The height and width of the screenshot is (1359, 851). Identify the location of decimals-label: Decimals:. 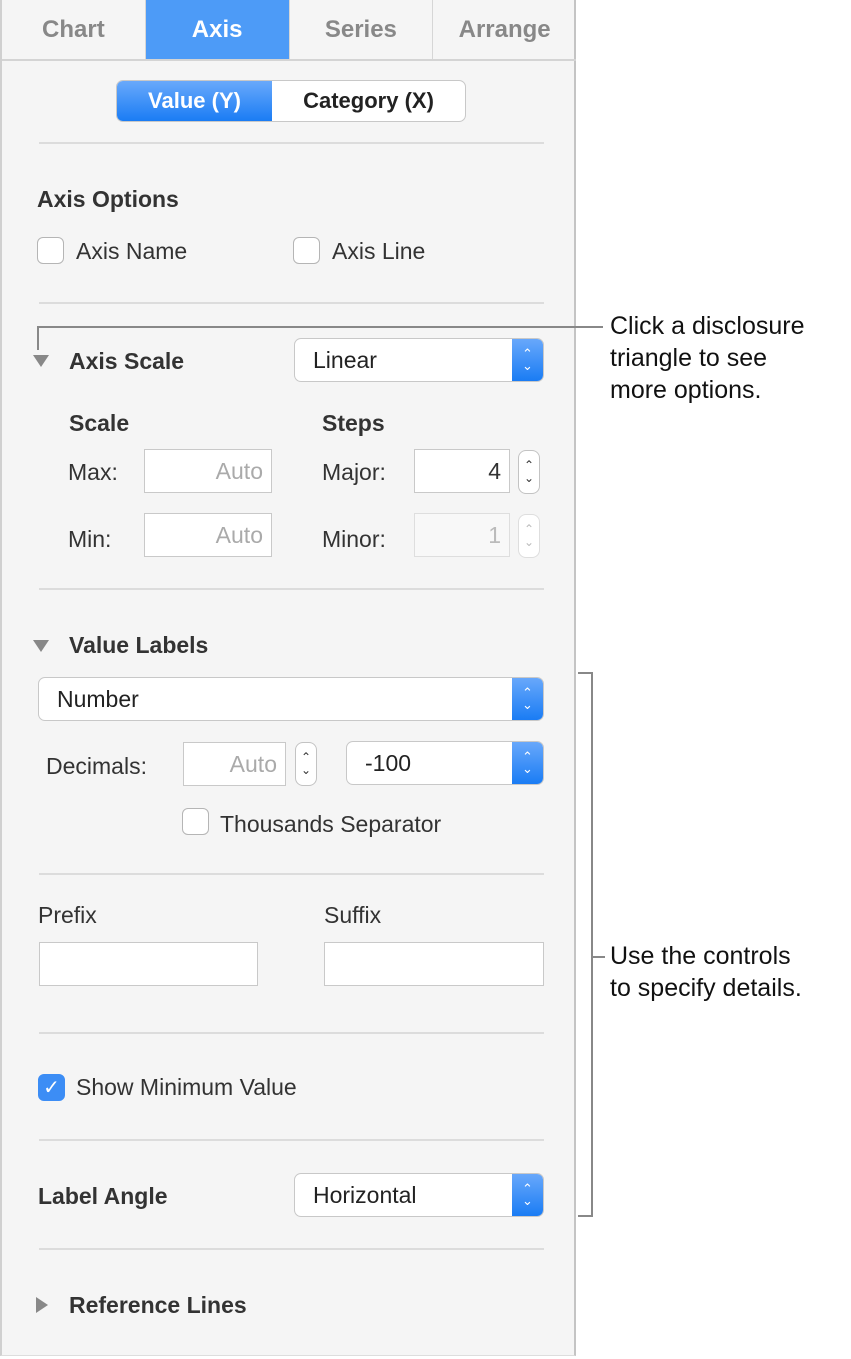
(96, 766).